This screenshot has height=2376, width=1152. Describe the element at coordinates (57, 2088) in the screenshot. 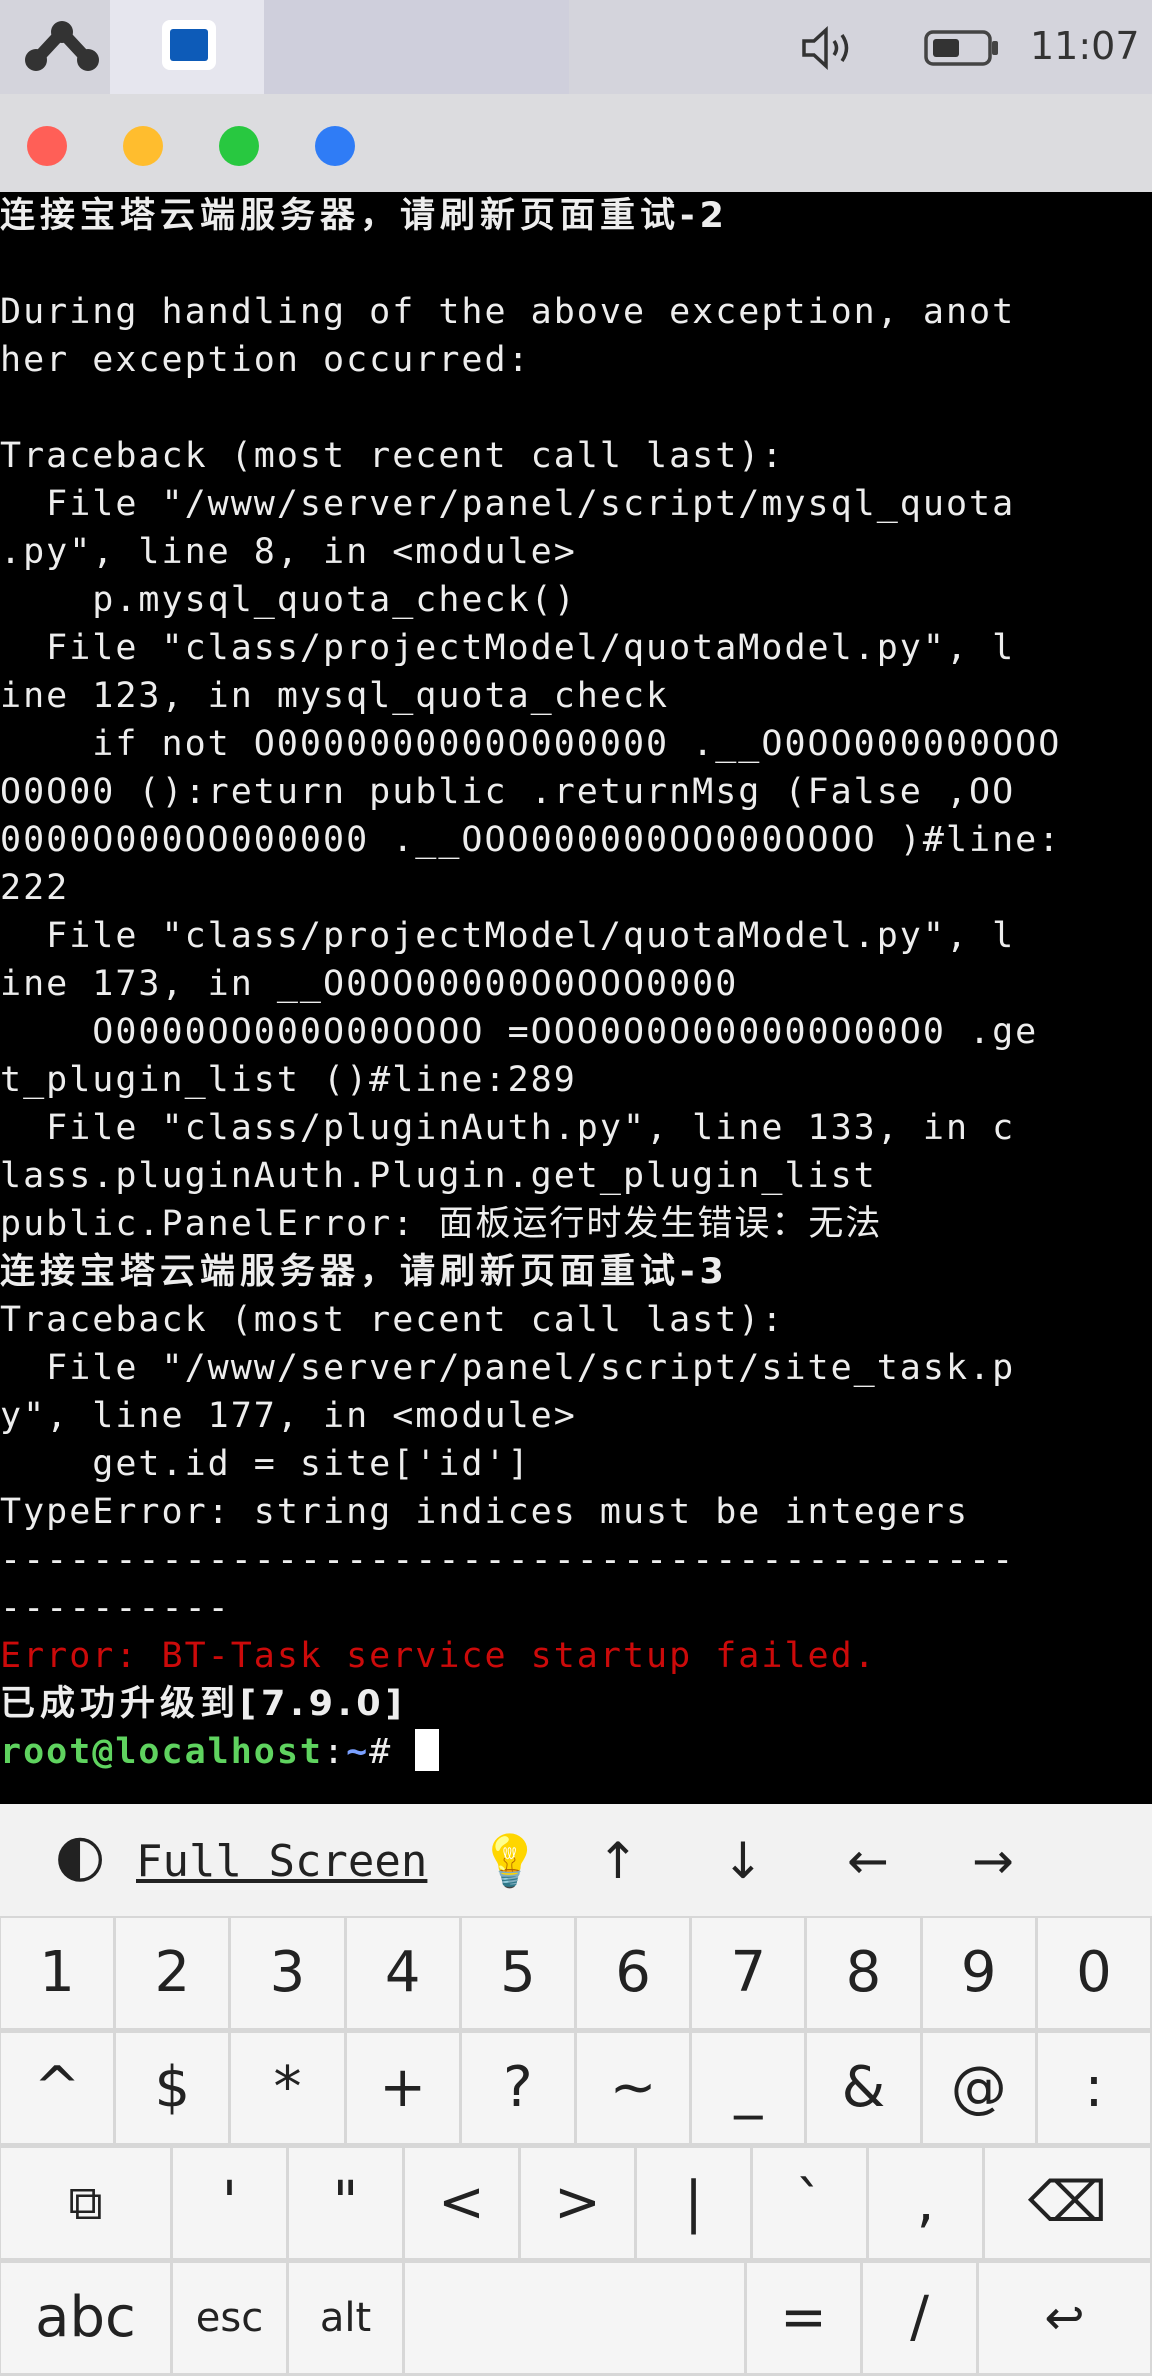

I see `key-caret: ^` at that location.